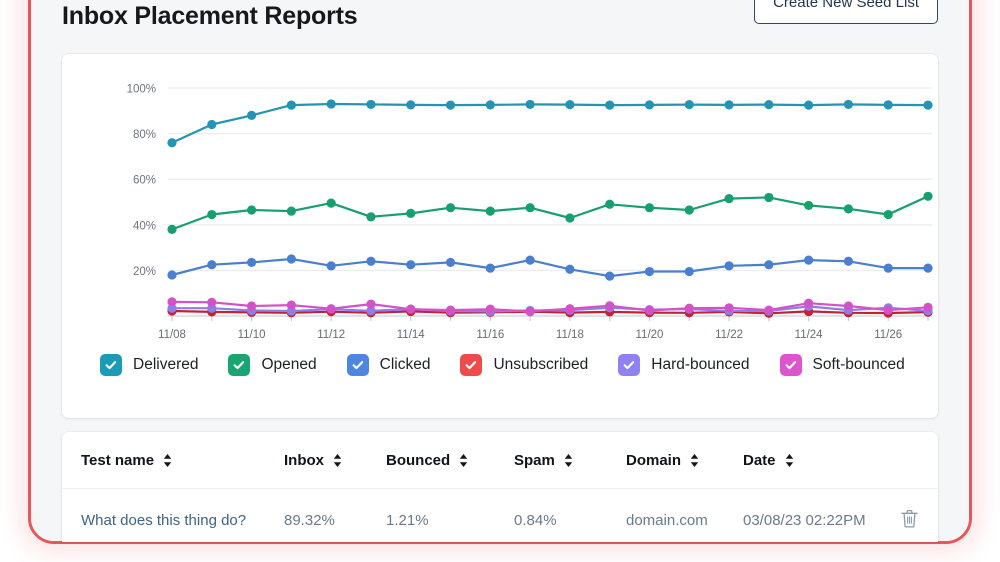 The width and height of the screenshot is (1000, 562). What do you see at coordinates (163, 520) in the screenshot?
I see `test-name-link: What does this thing do?` at bounding box center [163, 520].